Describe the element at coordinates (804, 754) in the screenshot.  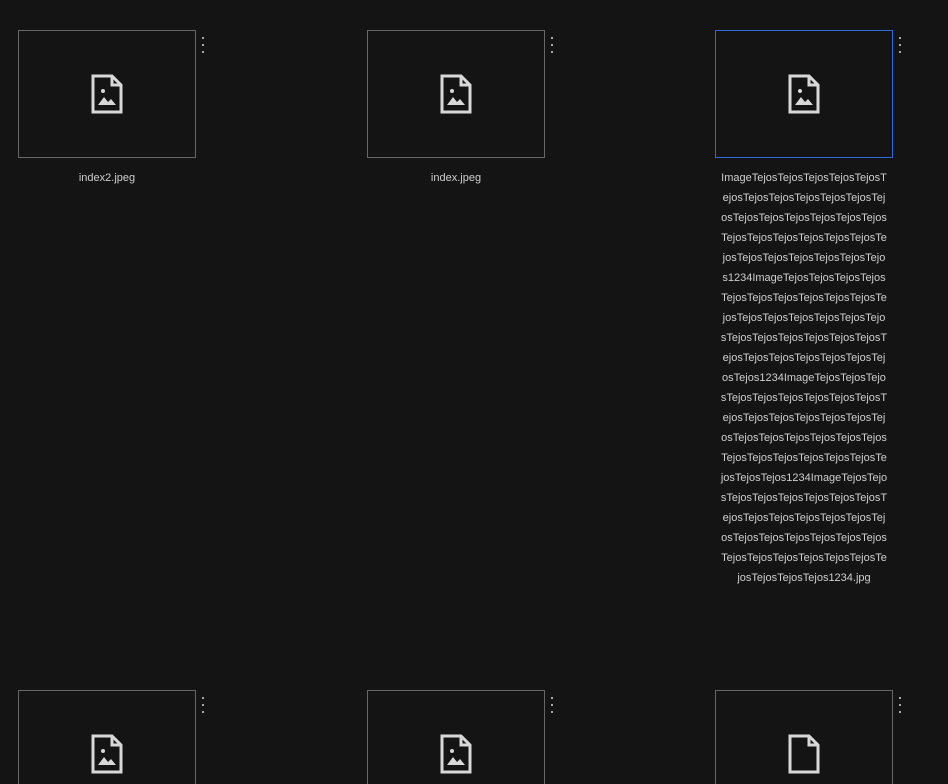
I see `generic-file-icon` at that location.